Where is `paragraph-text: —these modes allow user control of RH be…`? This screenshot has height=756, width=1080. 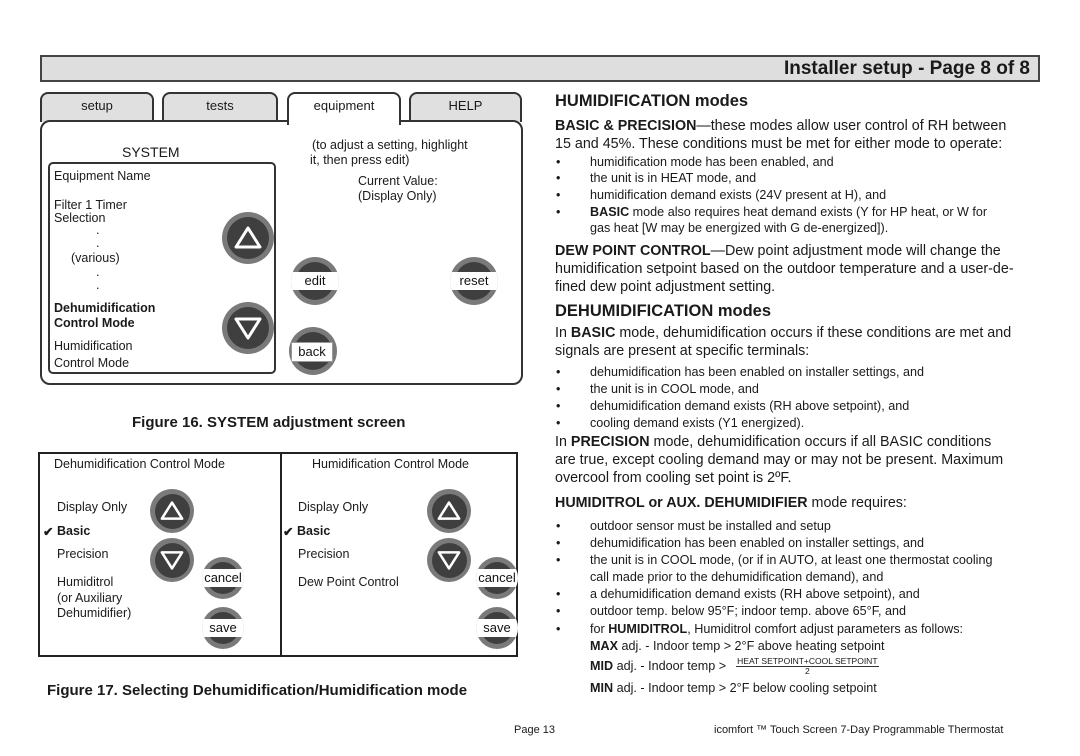
paragraph-text: —these modes allow user control of RH be… is located at coordinates (851, 126).